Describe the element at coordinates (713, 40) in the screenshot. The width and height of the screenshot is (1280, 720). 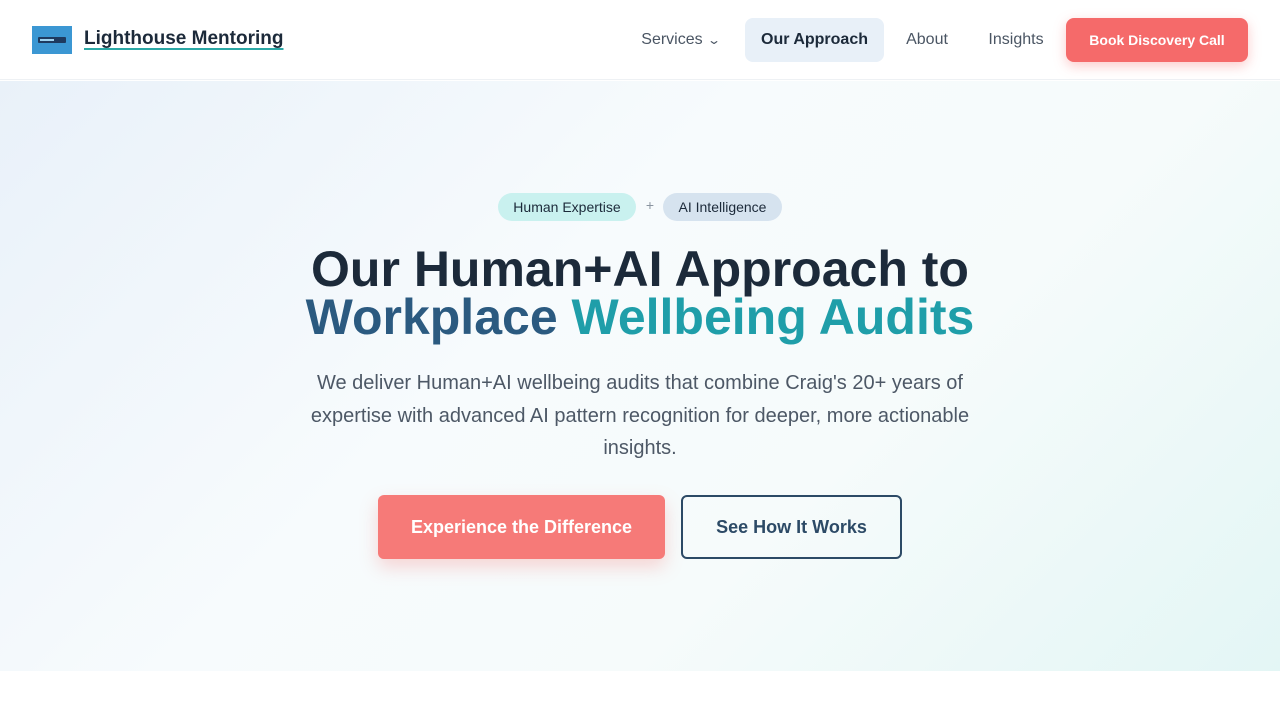
I see `chevron-down-icon: ⌄` at that location.